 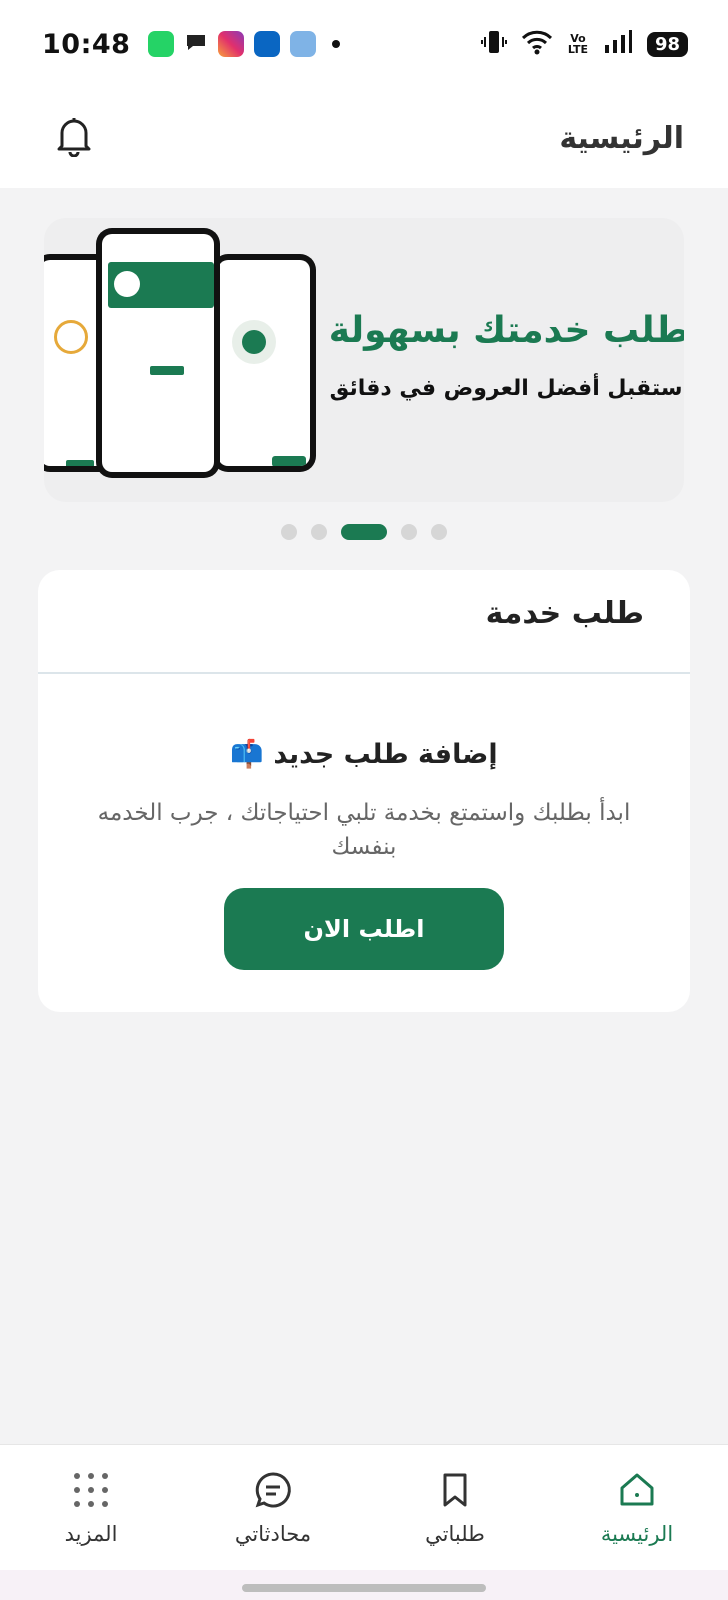 I want to click on grid-dots-icon, so click(x=91, y=1492).